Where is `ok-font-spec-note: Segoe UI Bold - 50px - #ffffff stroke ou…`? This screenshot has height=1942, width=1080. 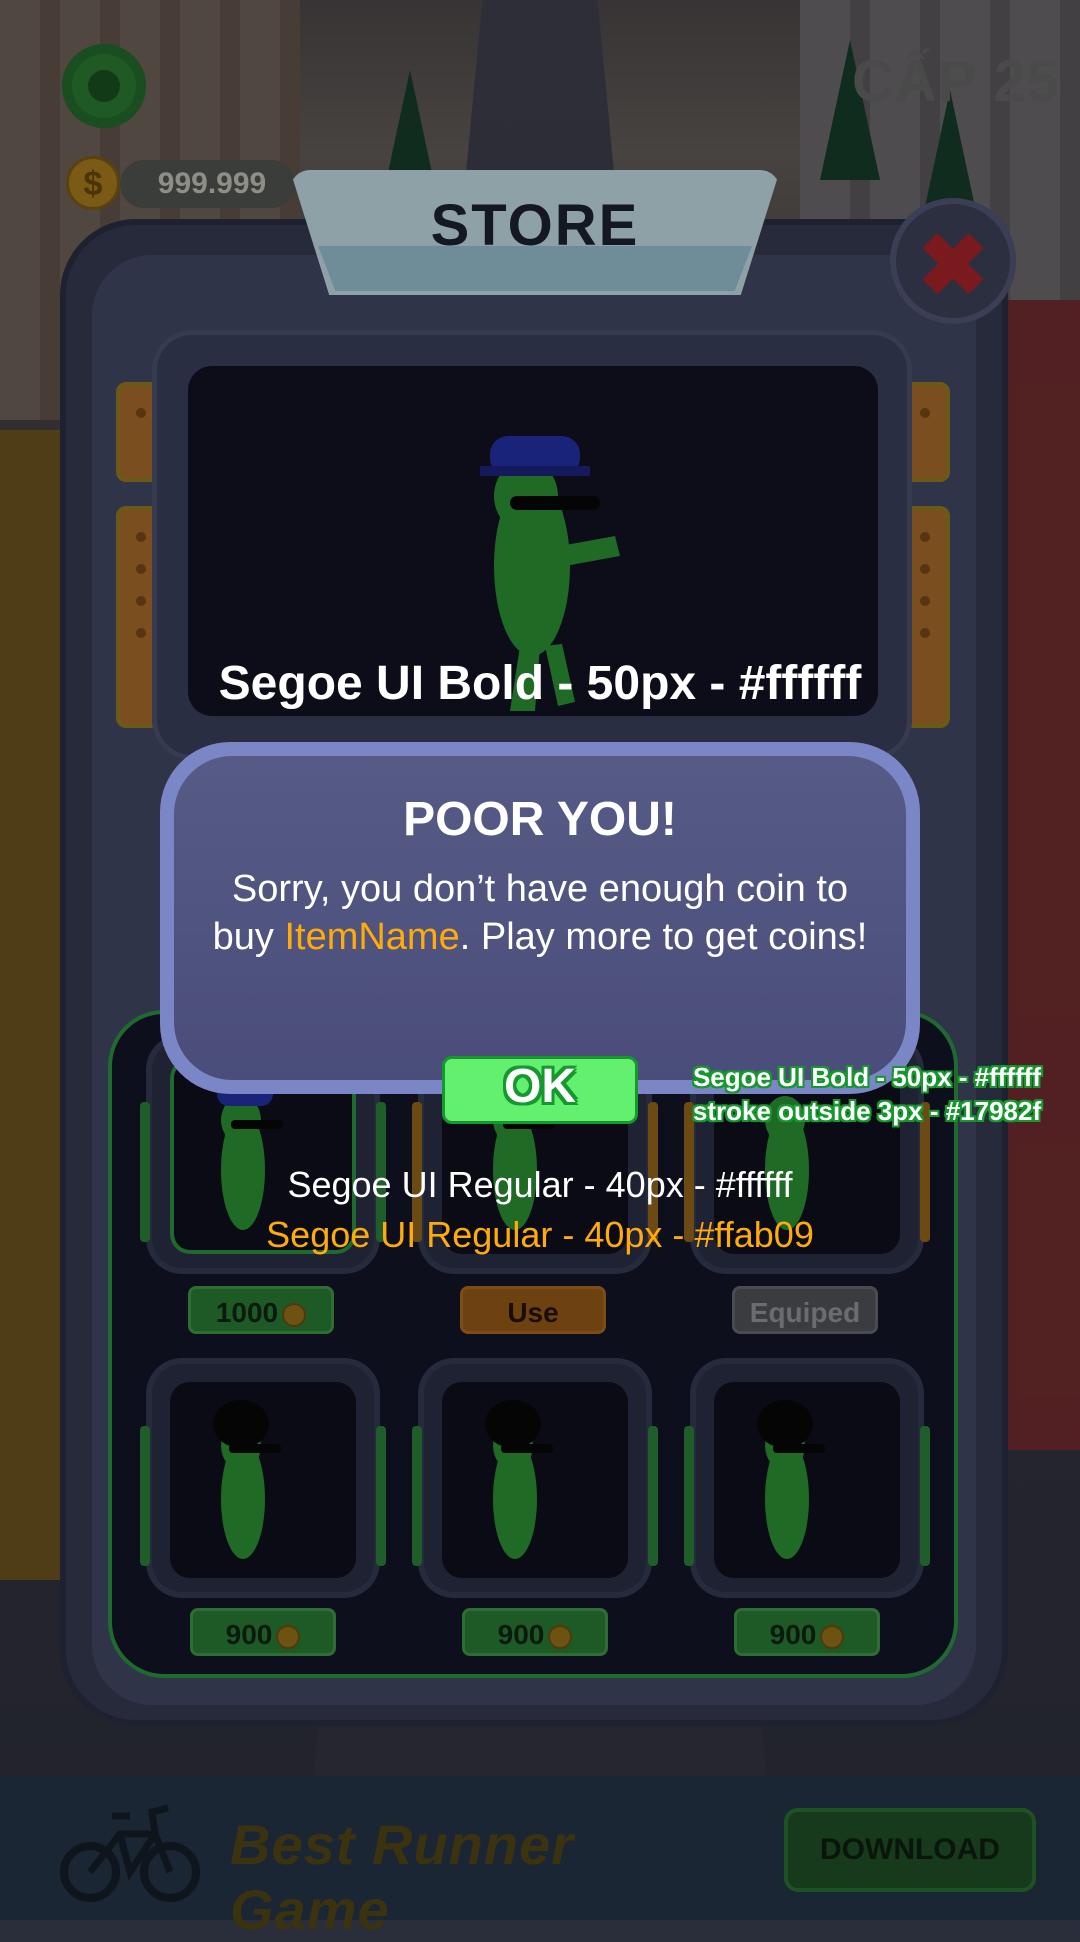
ok-font-spec-note: Segoe UI Bold - 50px - #ffffff stroke ou… is located at coordinates (867, 1094).